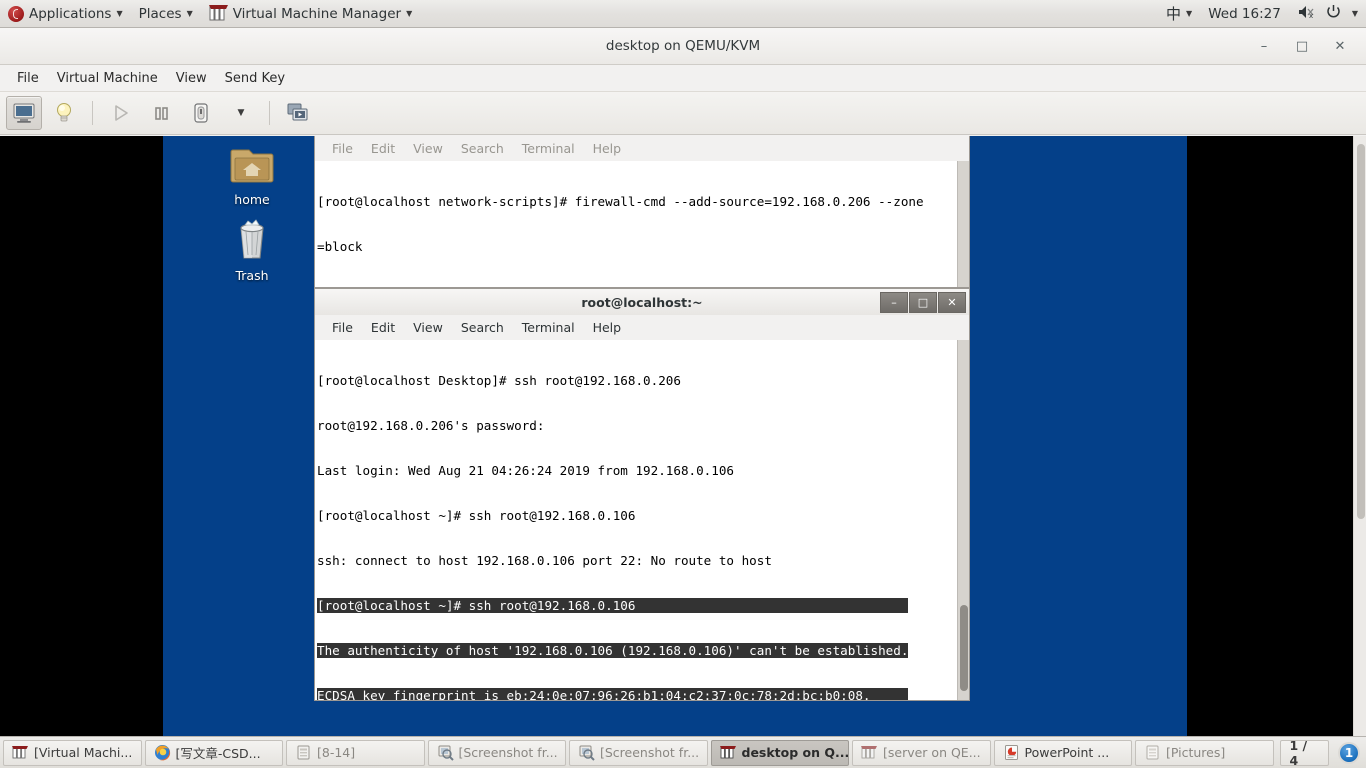 The image size is (1366, 768). I want to click on taskbar-item-file-manager-8-14: [8-14], so click(355, 752).